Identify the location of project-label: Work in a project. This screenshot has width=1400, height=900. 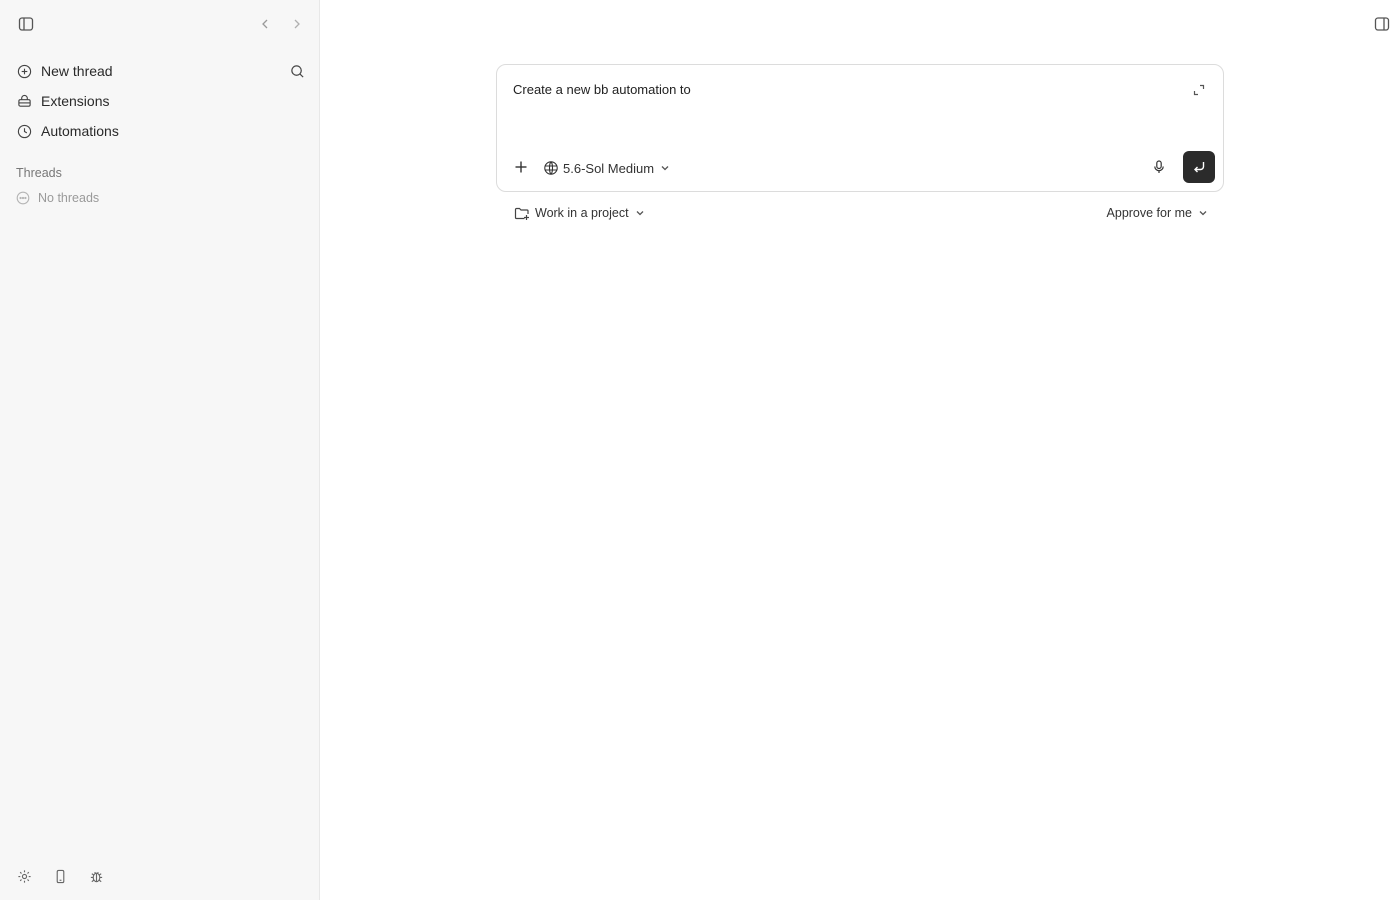
(582, 213).